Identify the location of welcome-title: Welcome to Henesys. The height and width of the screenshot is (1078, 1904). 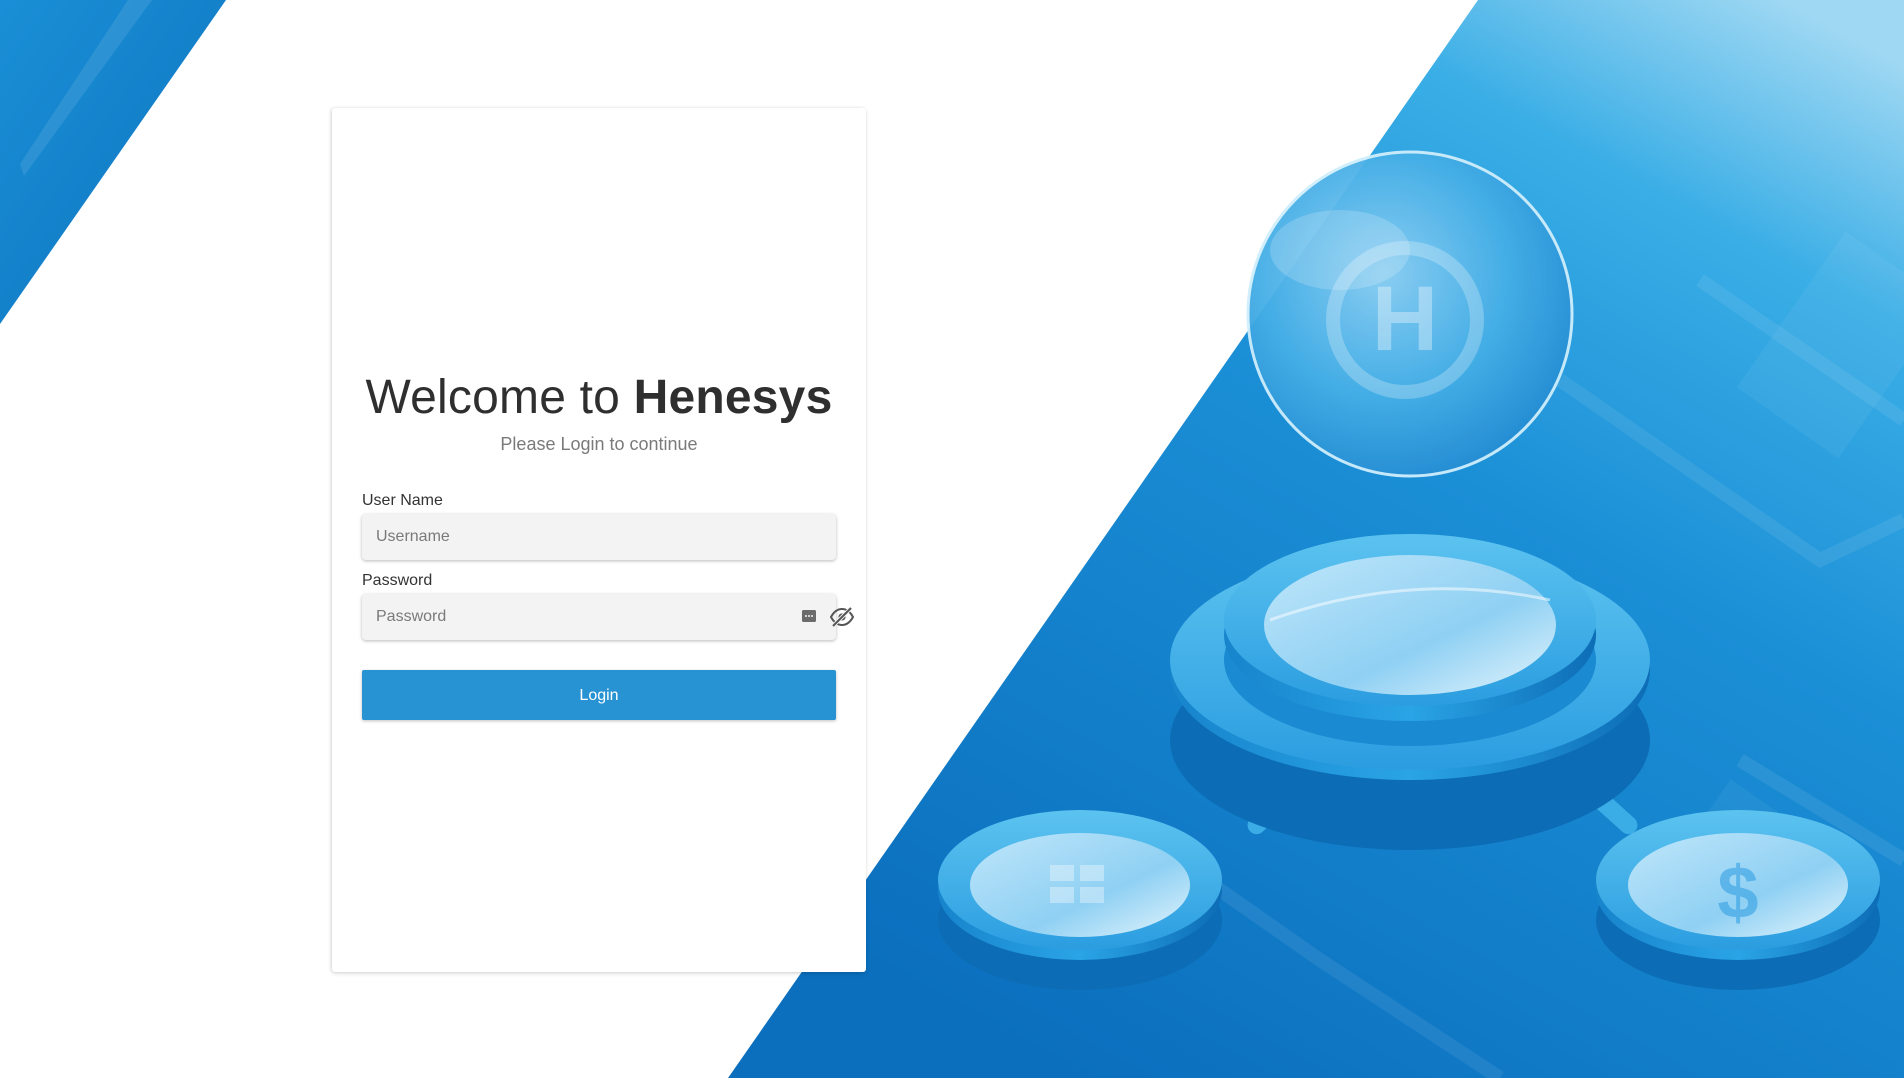
(599, 397).